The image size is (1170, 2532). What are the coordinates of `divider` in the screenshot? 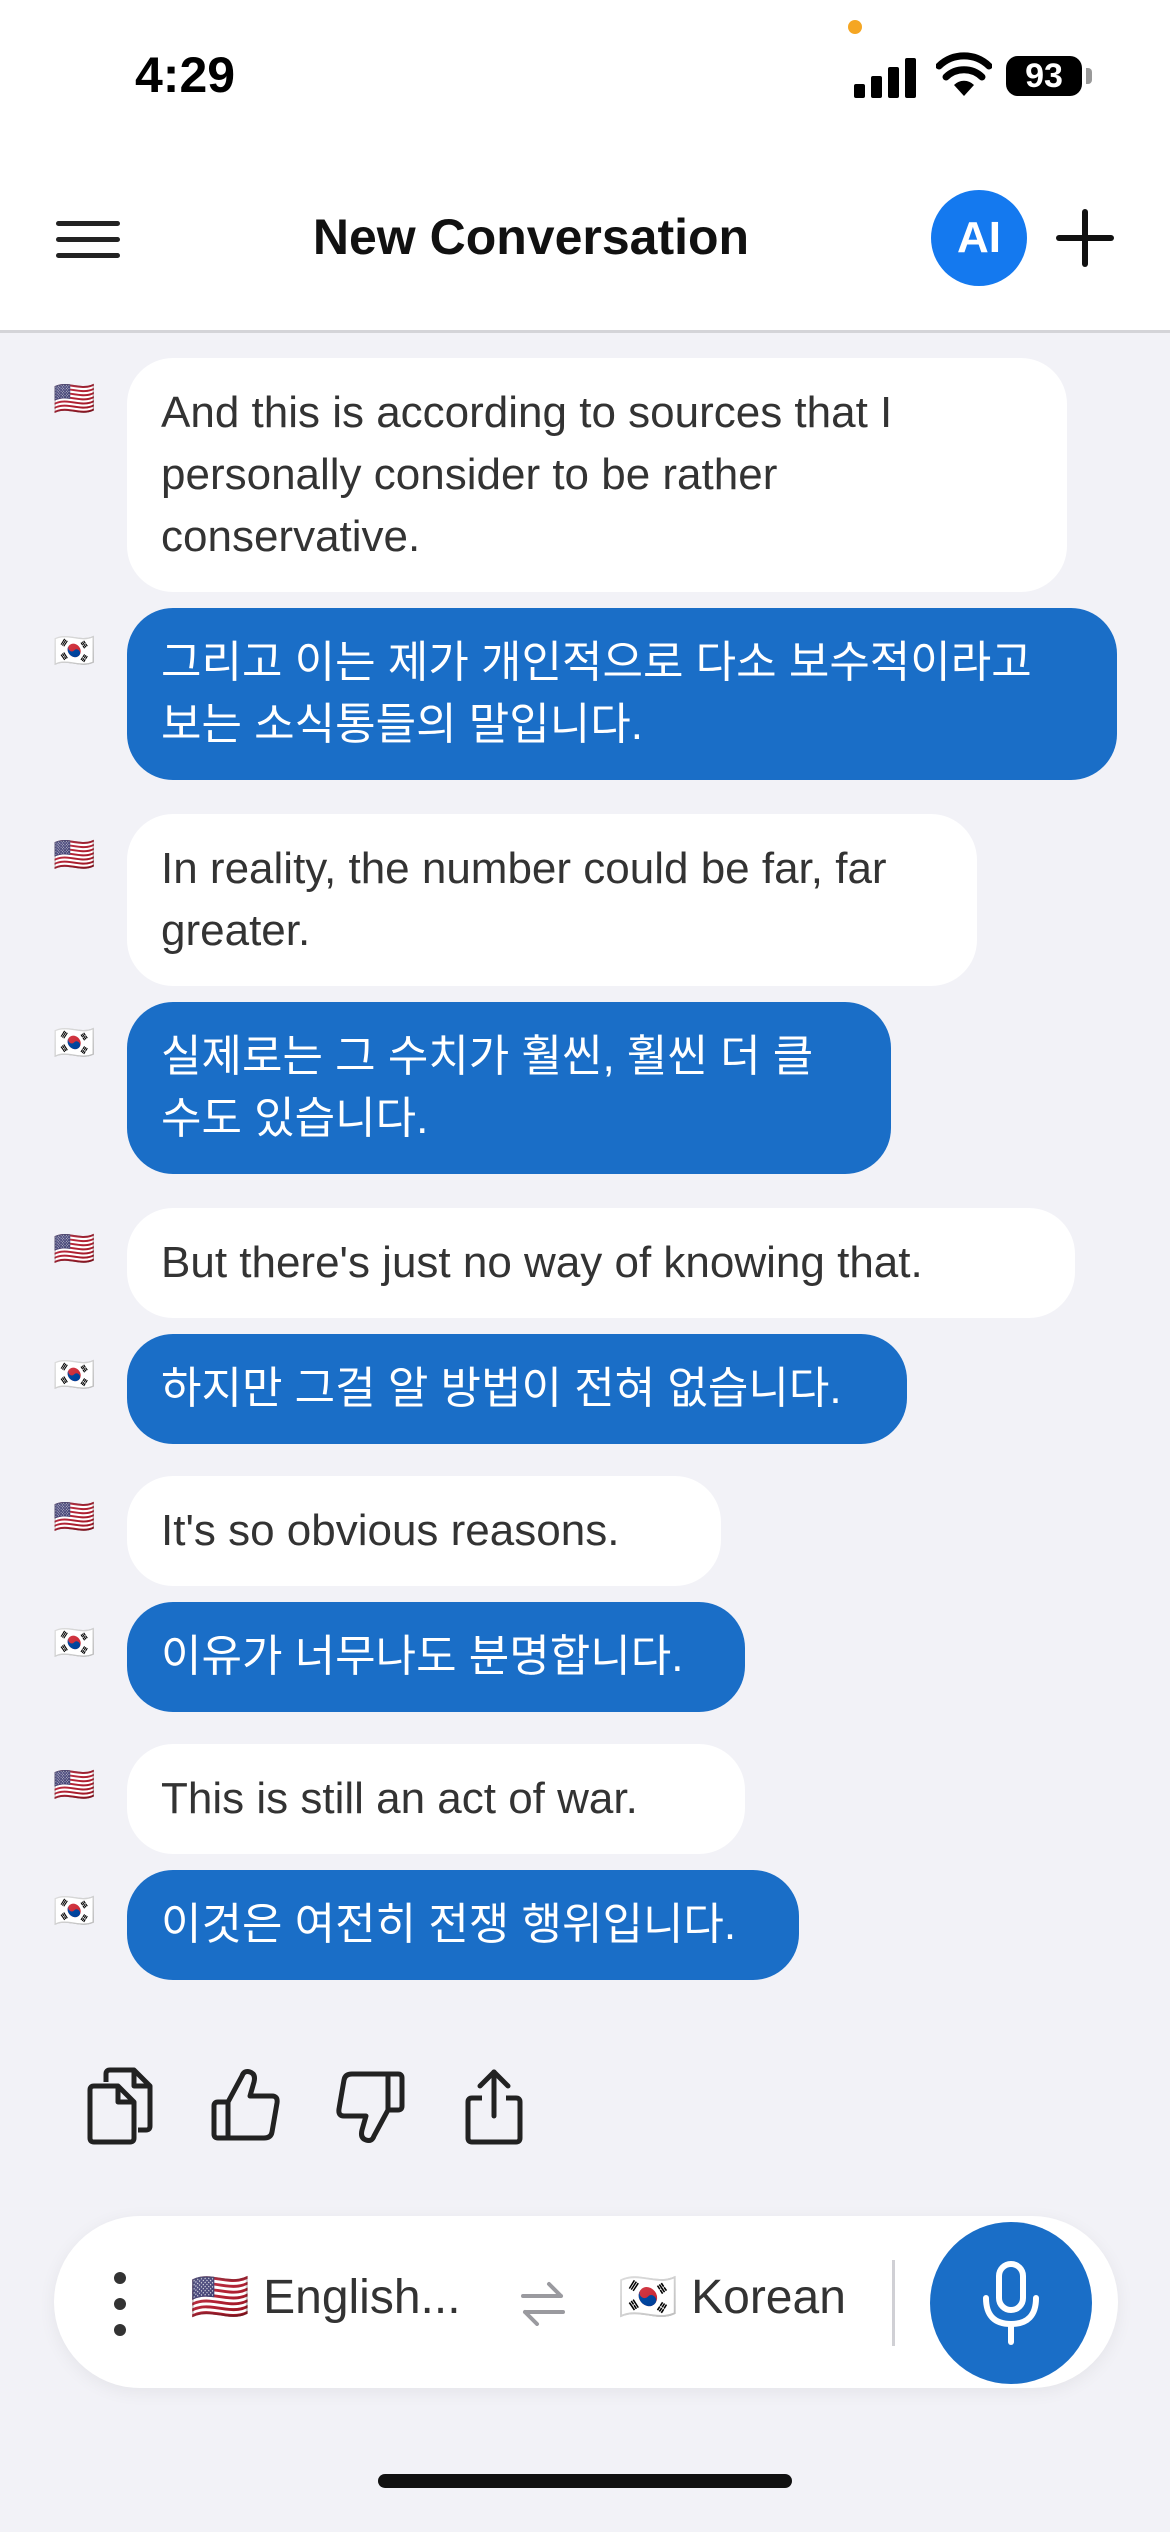 It's located at (893, 2303).